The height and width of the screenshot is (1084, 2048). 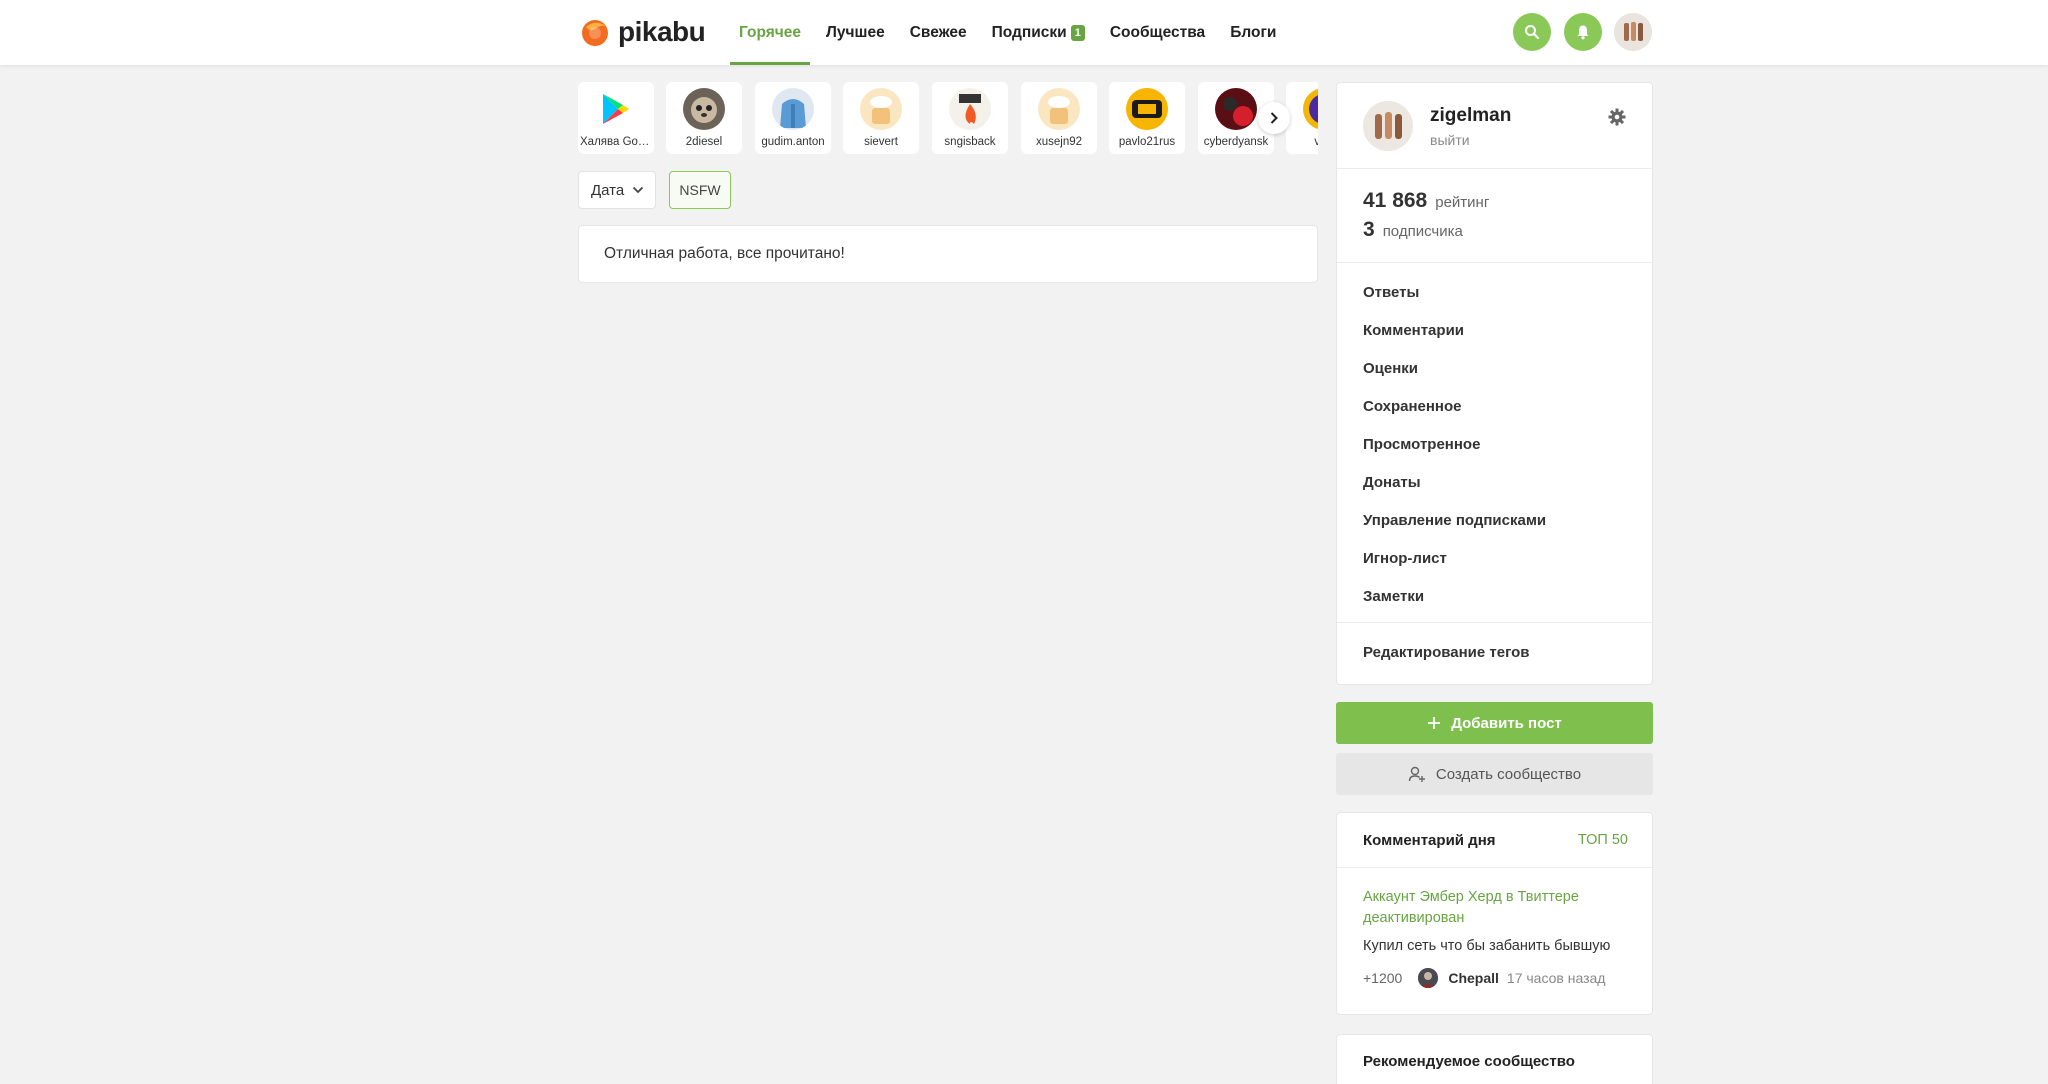 I want to click on rating-label: рейтинг, so click(x=1462, y=202).